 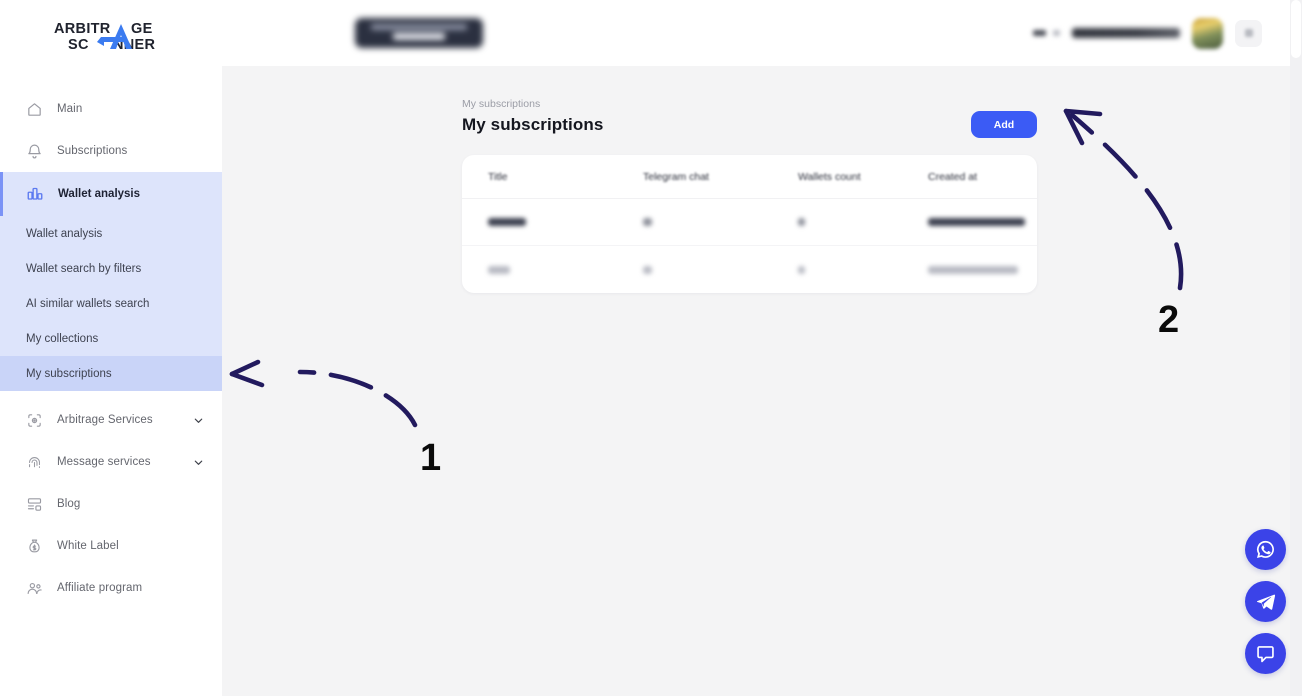 What do you see at coordinates (34, 504) in the screenshot?
I see `blog-icon` at bounding box center [34, 504].